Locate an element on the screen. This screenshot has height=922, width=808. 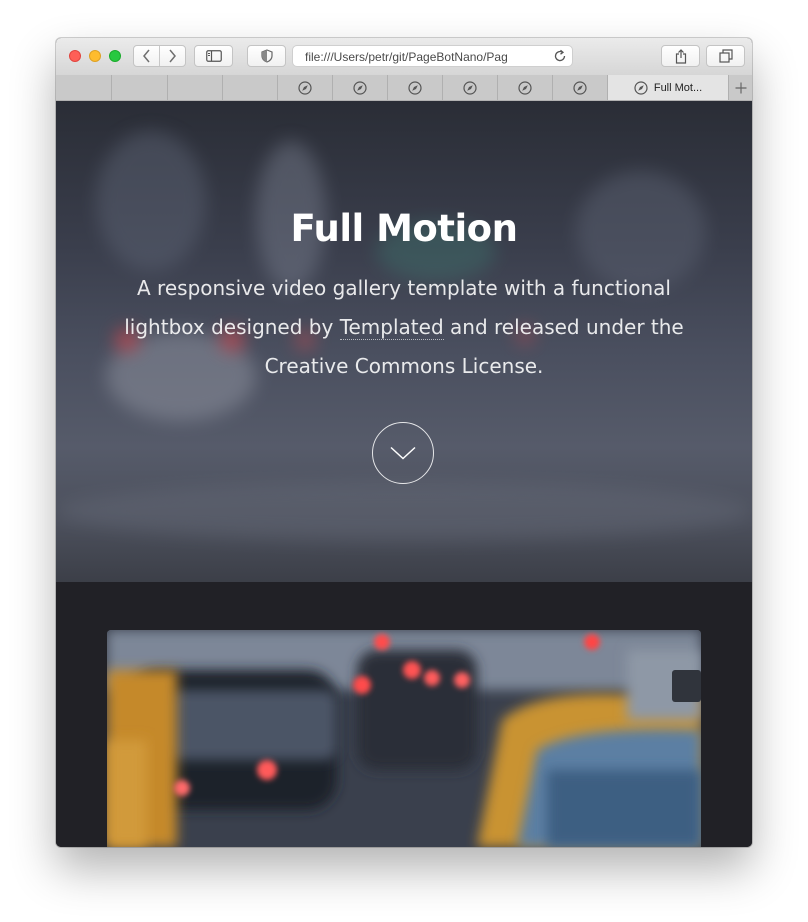
show-all-tabs-button is located at coordinates (725, 56).